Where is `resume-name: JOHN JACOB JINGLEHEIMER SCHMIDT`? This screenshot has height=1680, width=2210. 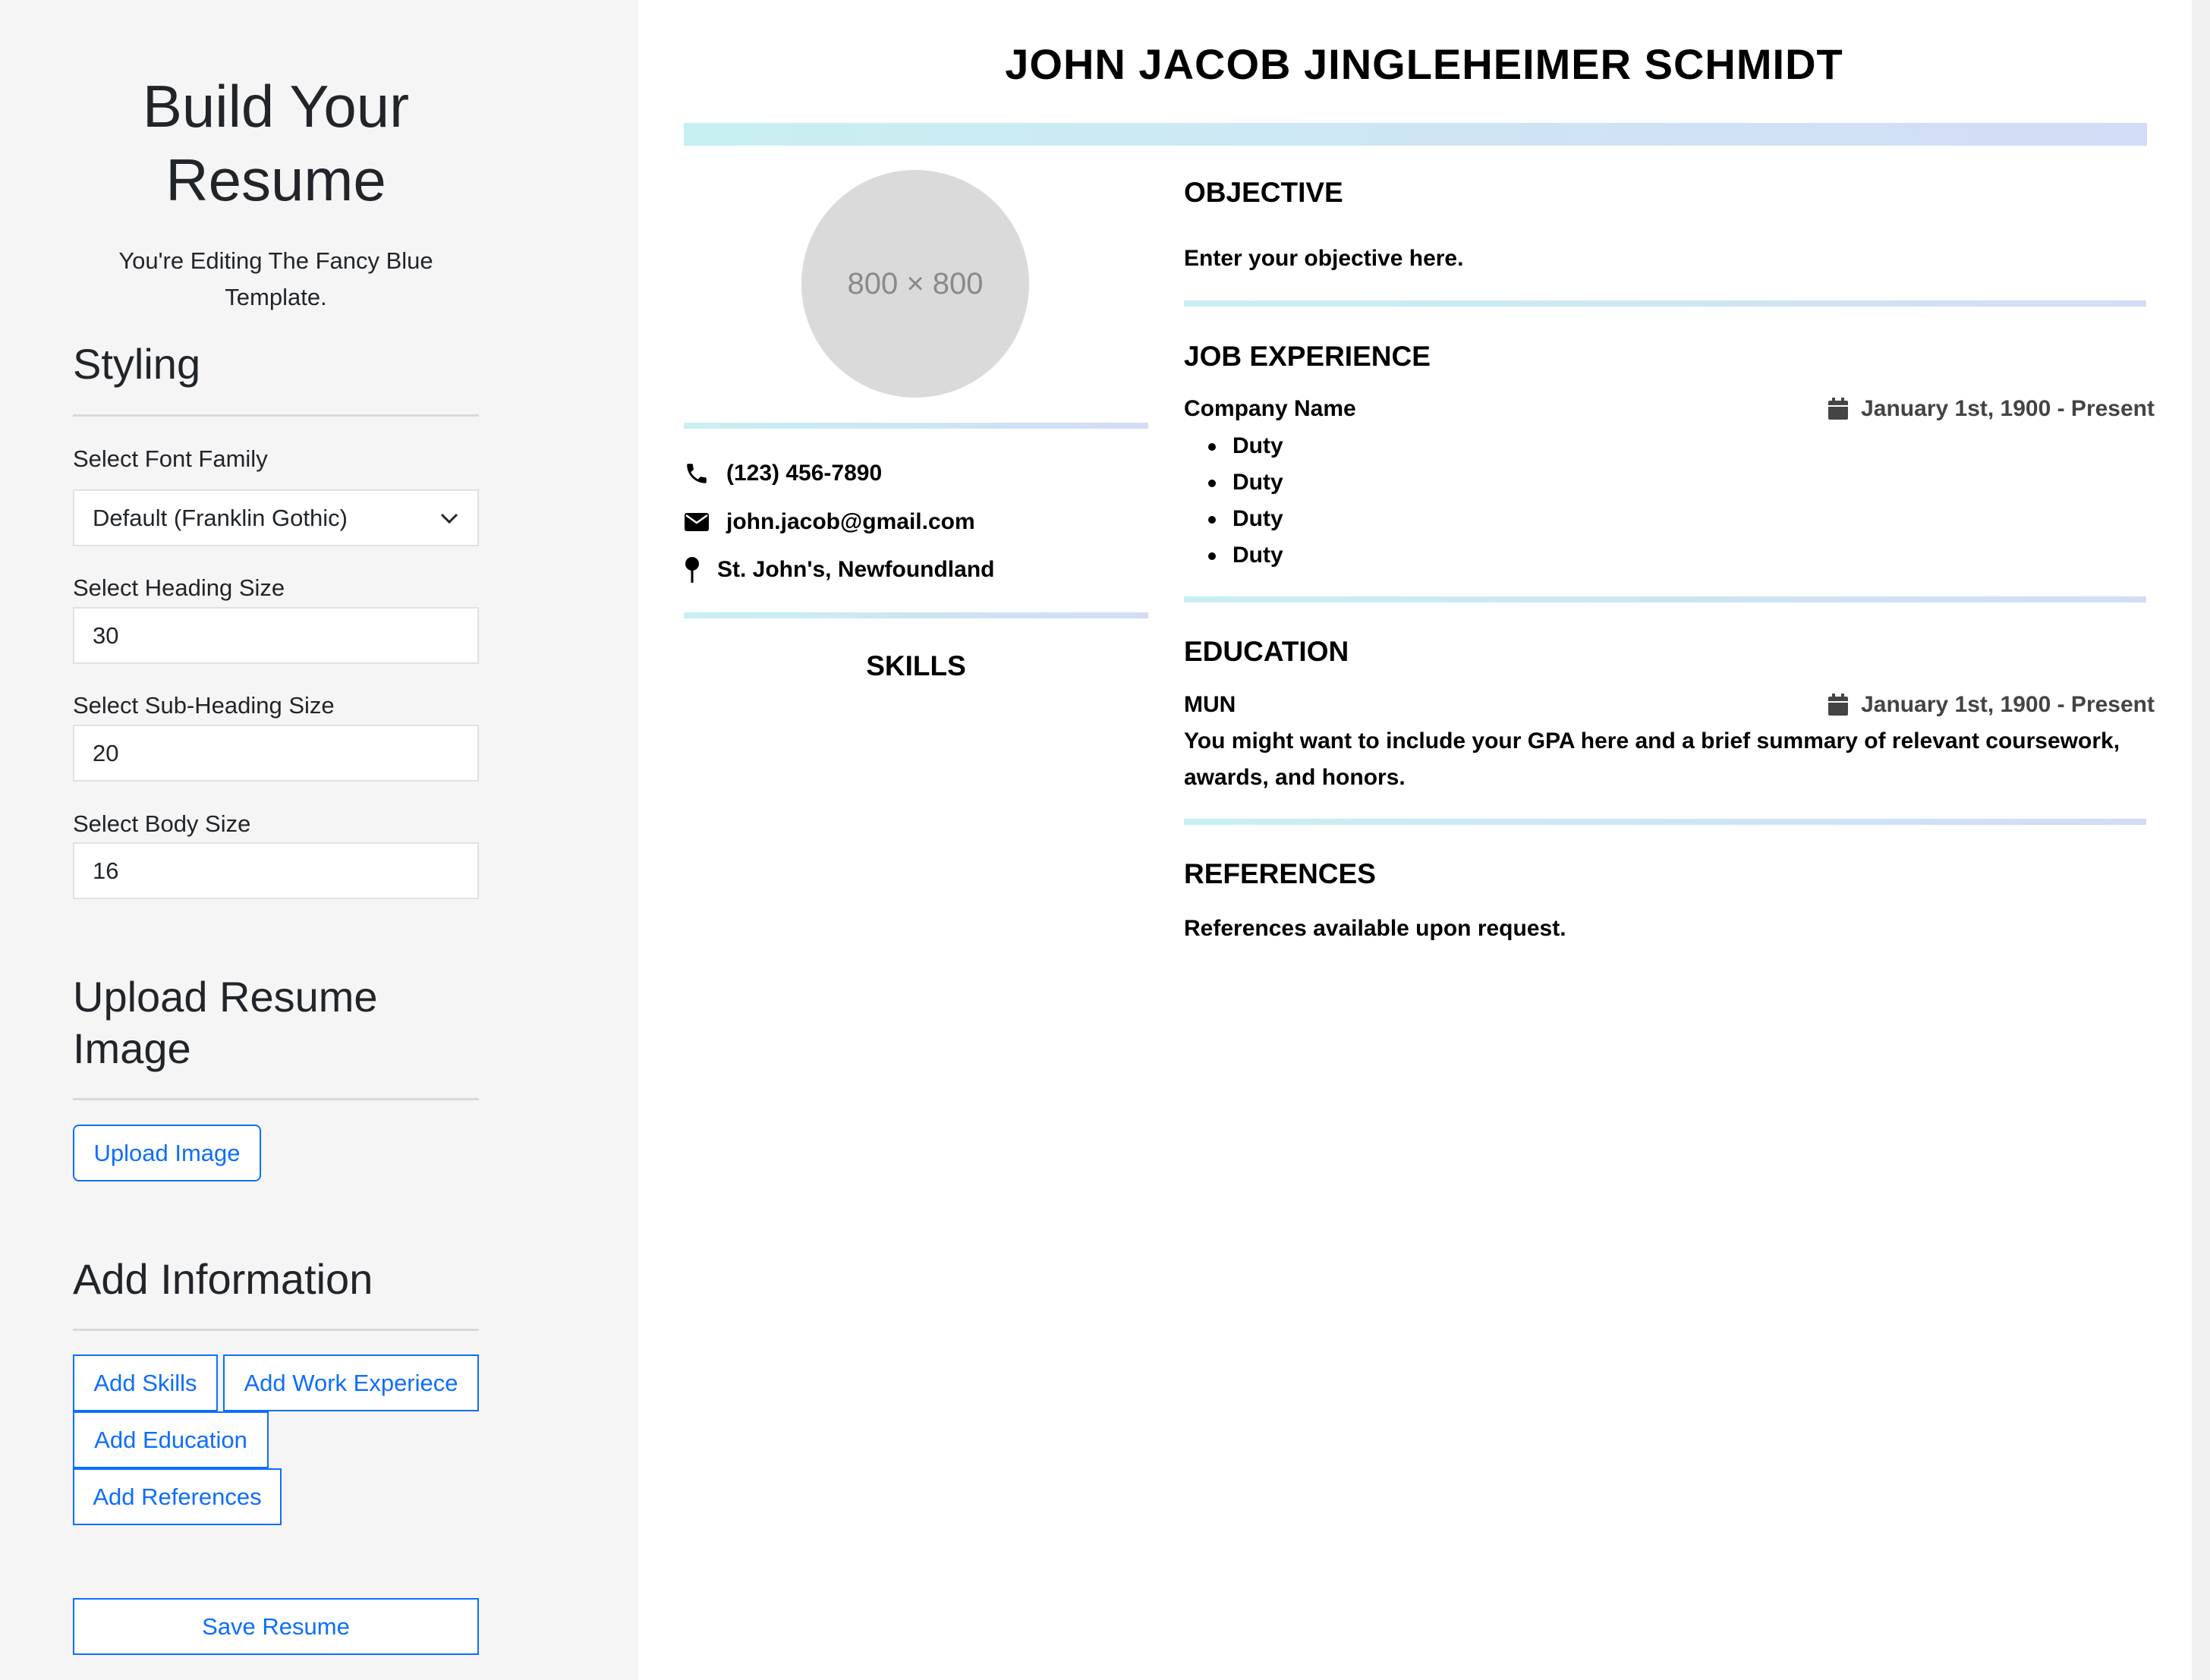
resume-name: JOHN JACOB JINGLEHEIMER SCHMIDT is located at coordinates (1424, 64).